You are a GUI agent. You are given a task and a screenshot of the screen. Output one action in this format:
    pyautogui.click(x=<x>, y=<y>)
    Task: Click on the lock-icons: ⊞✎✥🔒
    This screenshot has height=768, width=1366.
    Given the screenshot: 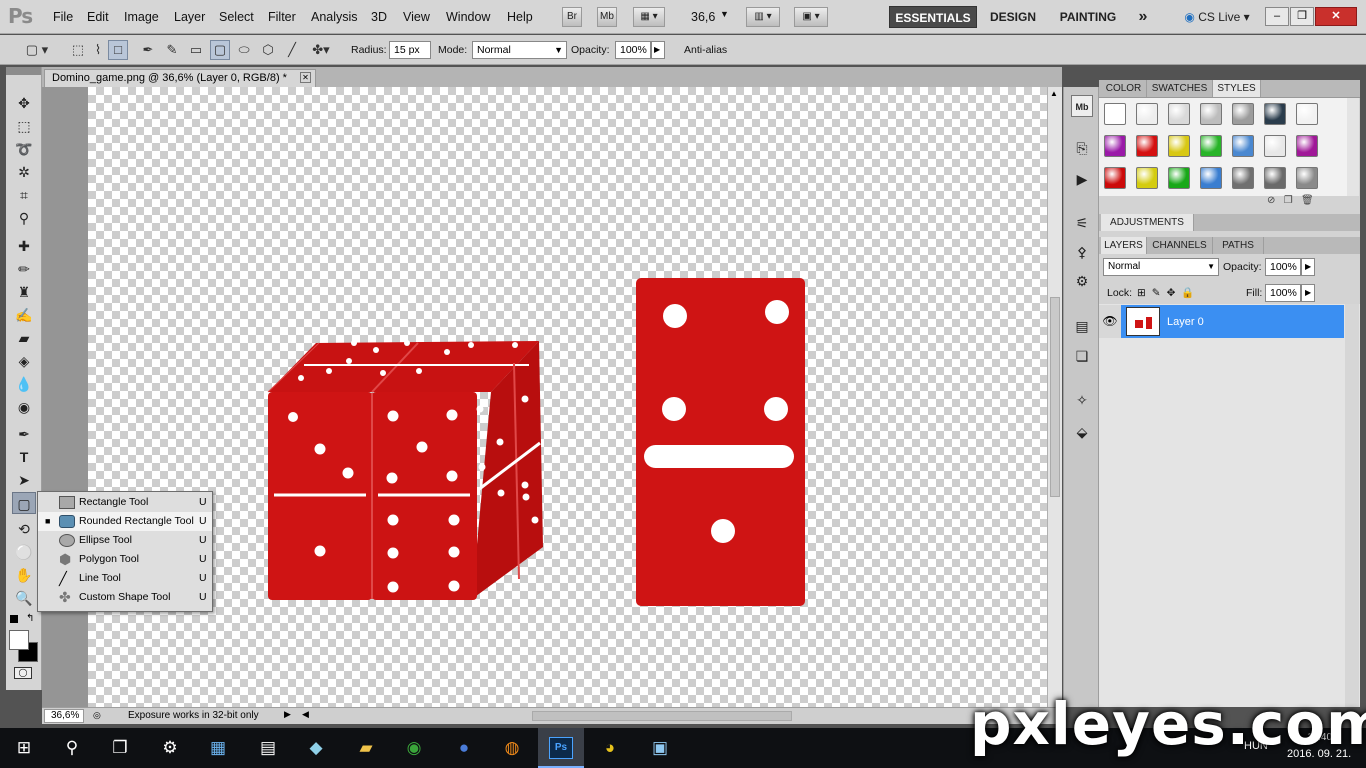 What is the action you would take?
    pyautogui.click(x=1168, y=292)
    